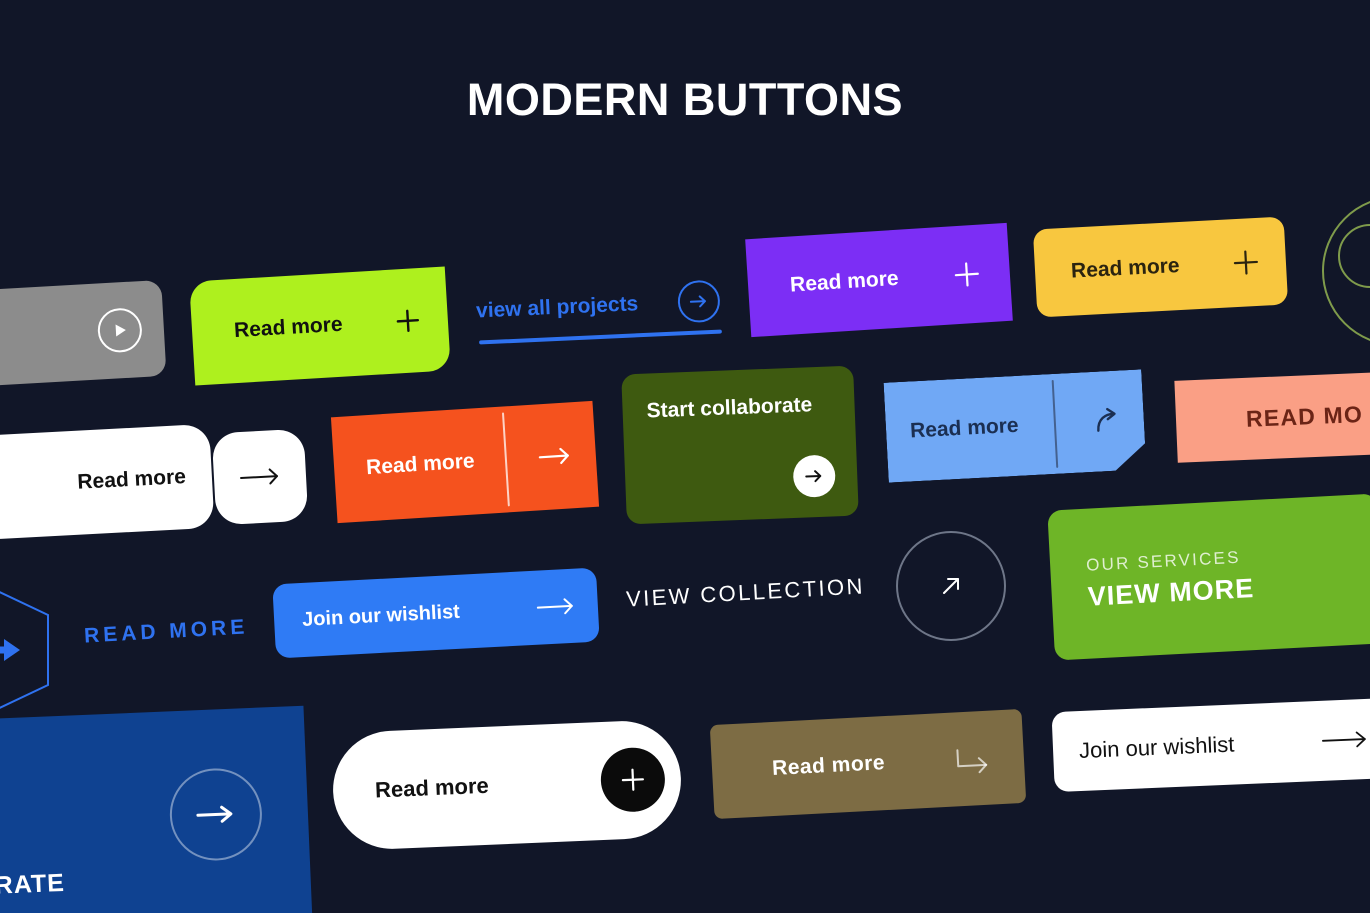  What do you see at coordinates (951, 586) in the screenshot?
I see `arrow-up-right-circle-icon` at bounding box center [951, 586].